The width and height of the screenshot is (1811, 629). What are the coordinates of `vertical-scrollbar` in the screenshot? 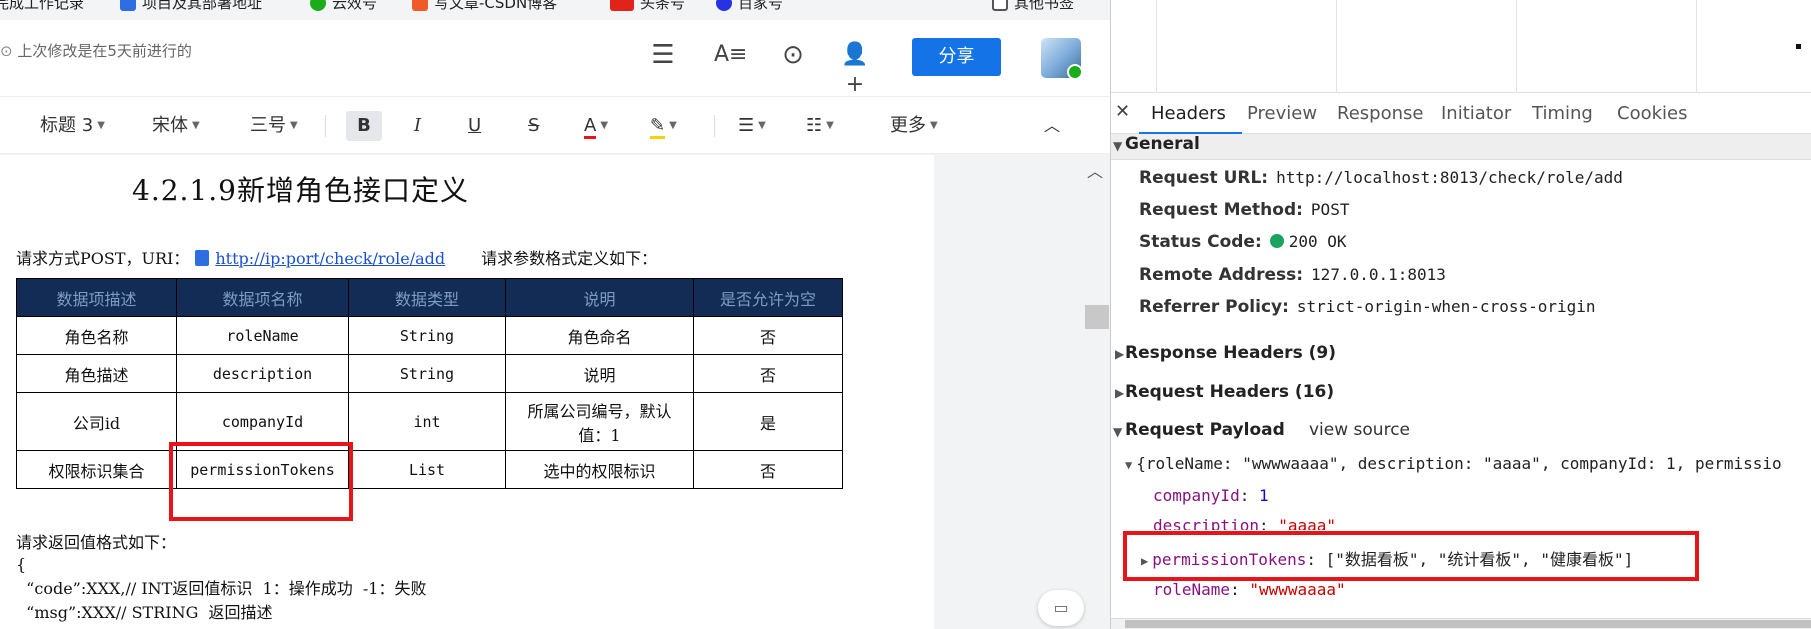 It's located at (1097, 392).